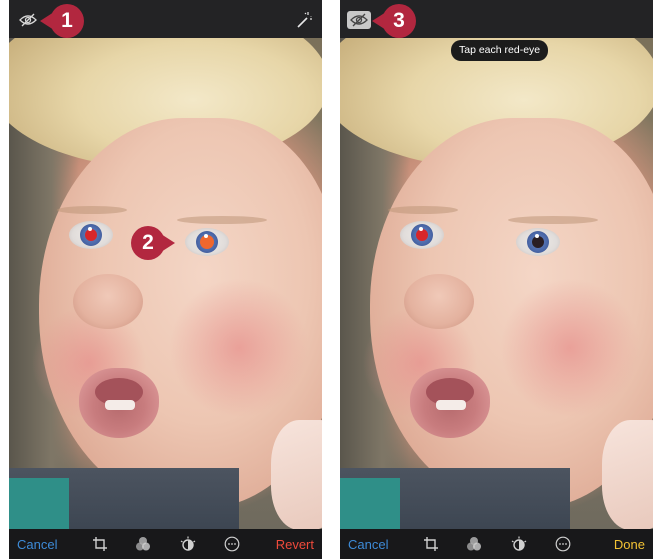  I want to click on corrected-pupil, so click(538, 242).